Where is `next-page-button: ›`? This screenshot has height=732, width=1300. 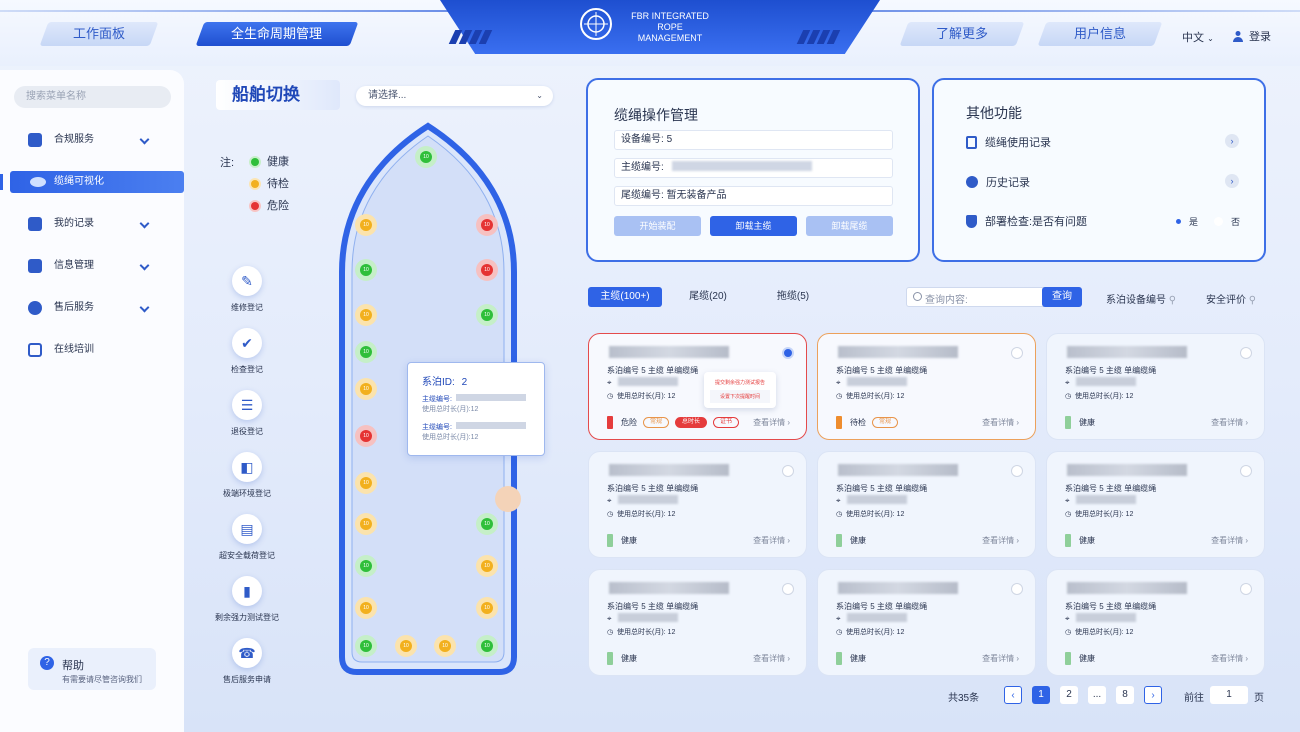
next-page-button: › is located at coordinates (1153, 695).